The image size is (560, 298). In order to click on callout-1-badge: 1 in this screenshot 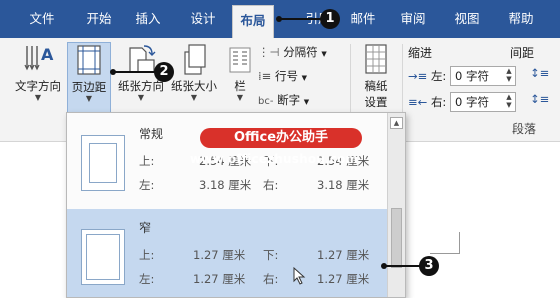, I will do `click(330, 19)`.